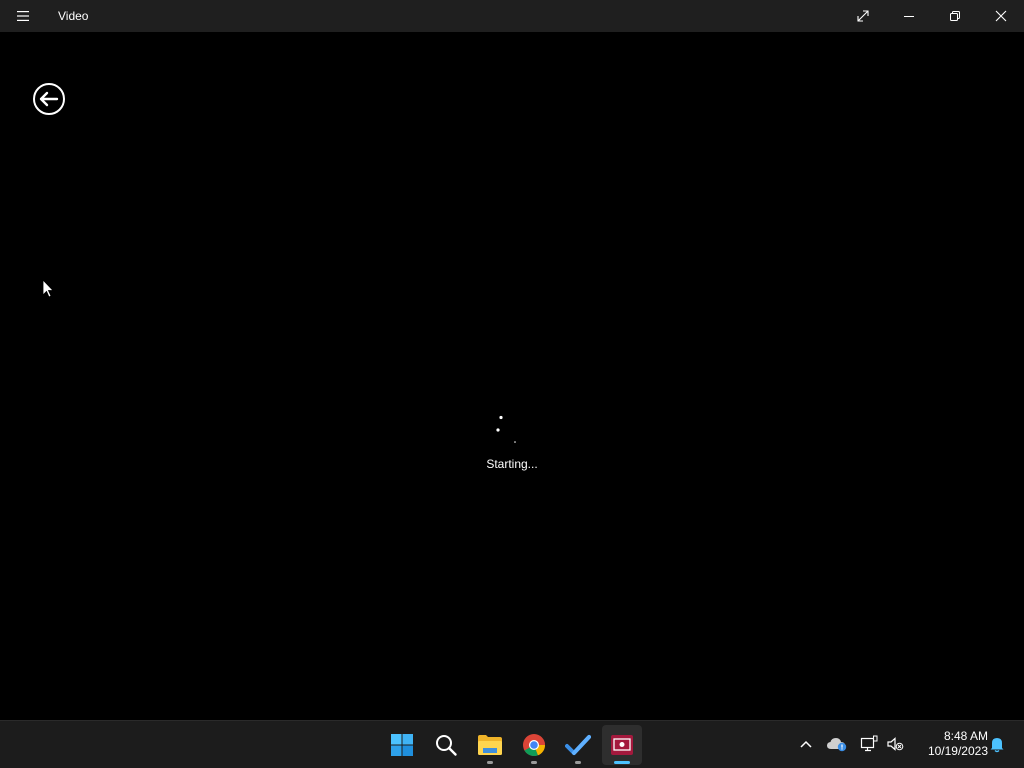 This screenshot has height=768, width=1024. I want to click on system-clock: 8:48 AM 10/19/2023, so click(950, 744).